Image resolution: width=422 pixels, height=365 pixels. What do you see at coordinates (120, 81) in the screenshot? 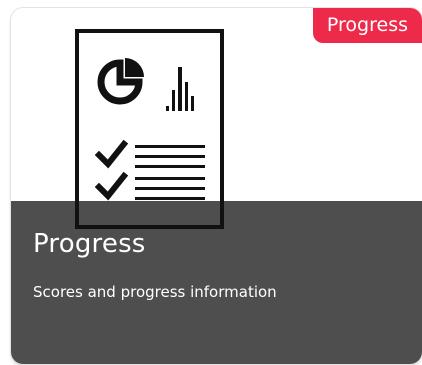
I see `pie-chart-icon` at bounding box center [120, 81].